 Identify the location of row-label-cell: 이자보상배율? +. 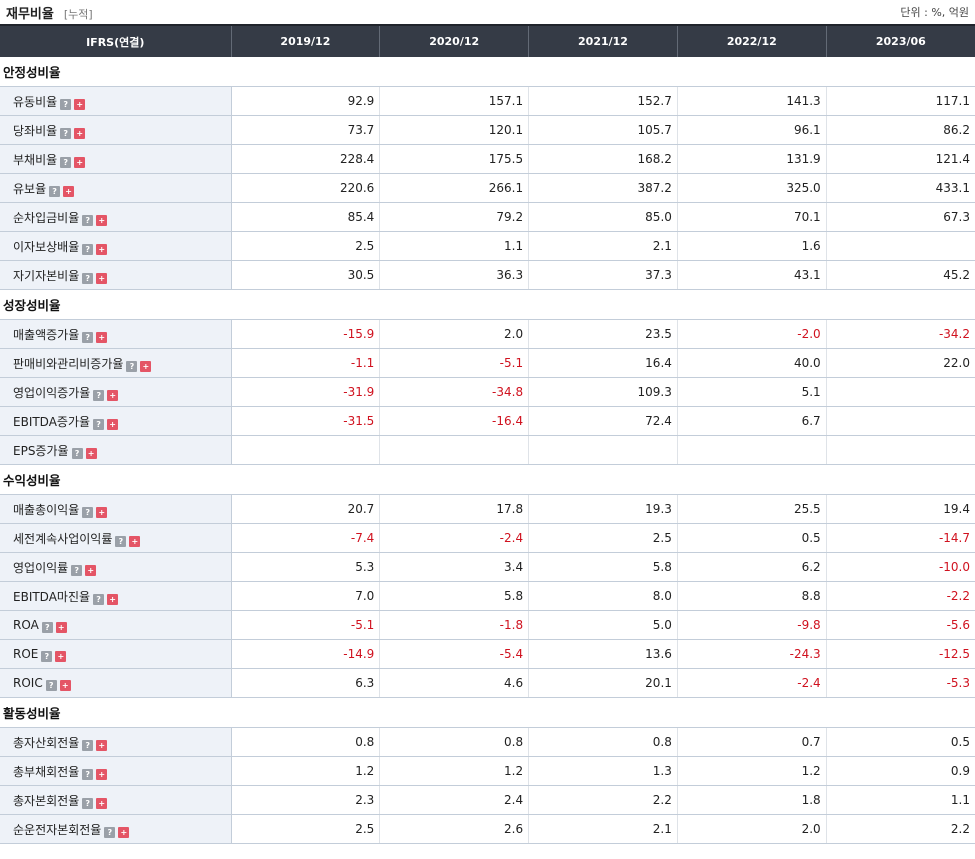
(116, 246).